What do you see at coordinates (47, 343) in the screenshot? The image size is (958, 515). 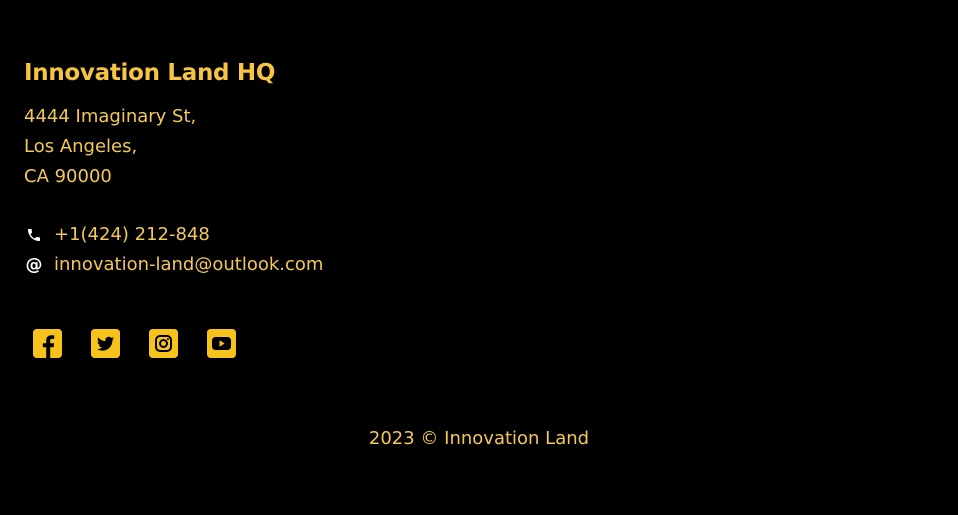 I see `facebook-icon` at bounding box center [47, 343].